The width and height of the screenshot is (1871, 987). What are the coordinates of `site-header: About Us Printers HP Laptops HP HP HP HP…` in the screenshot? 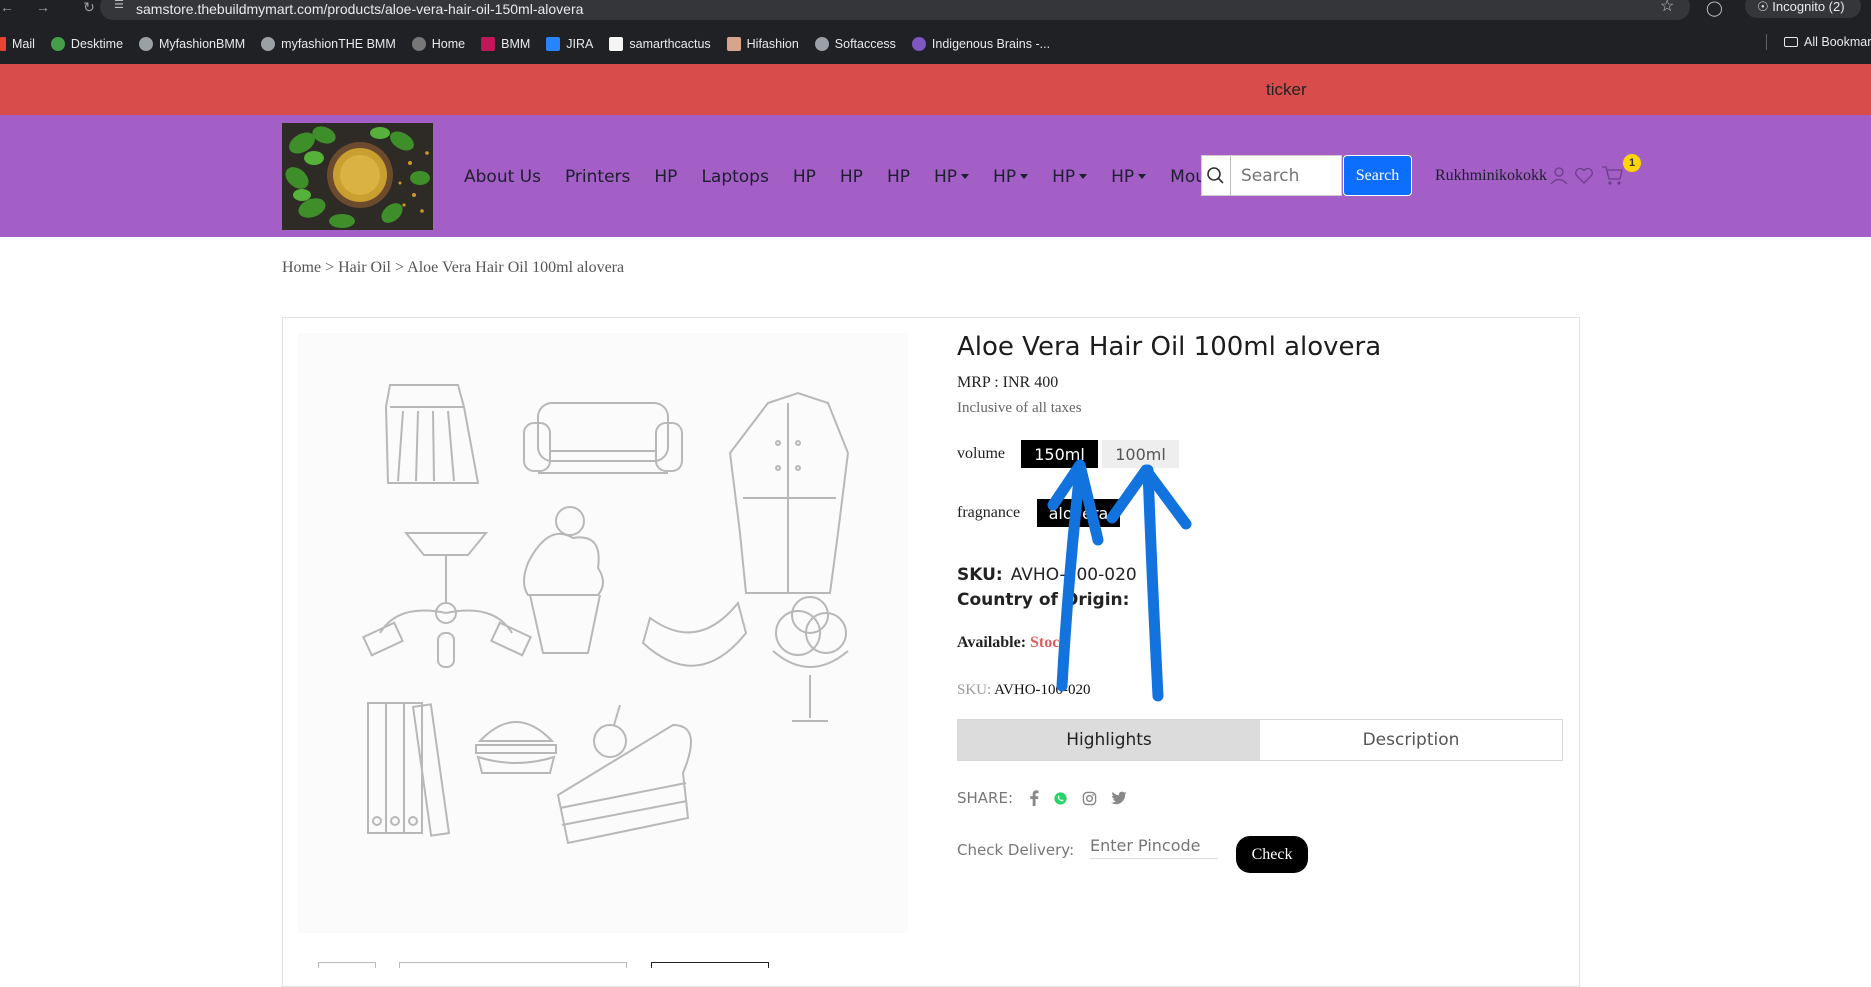 It's located at (935, 176).